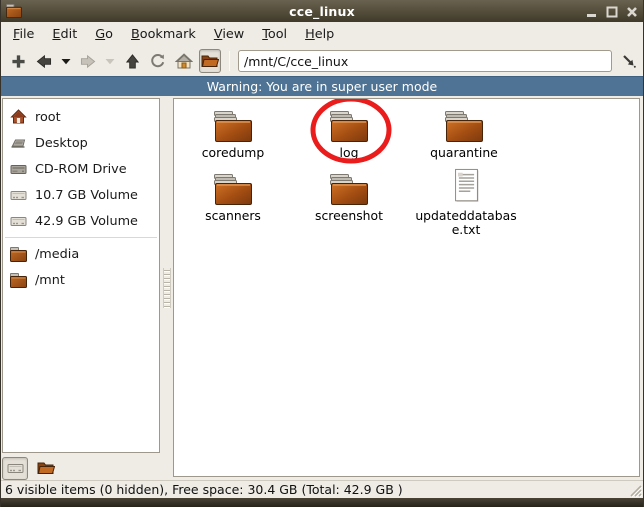 This screenshot has width=644, height=507. What do you see at coordinates (233, 152) in the screenshot?
I see `file-label: coredump` at bounding box center [233, 152].